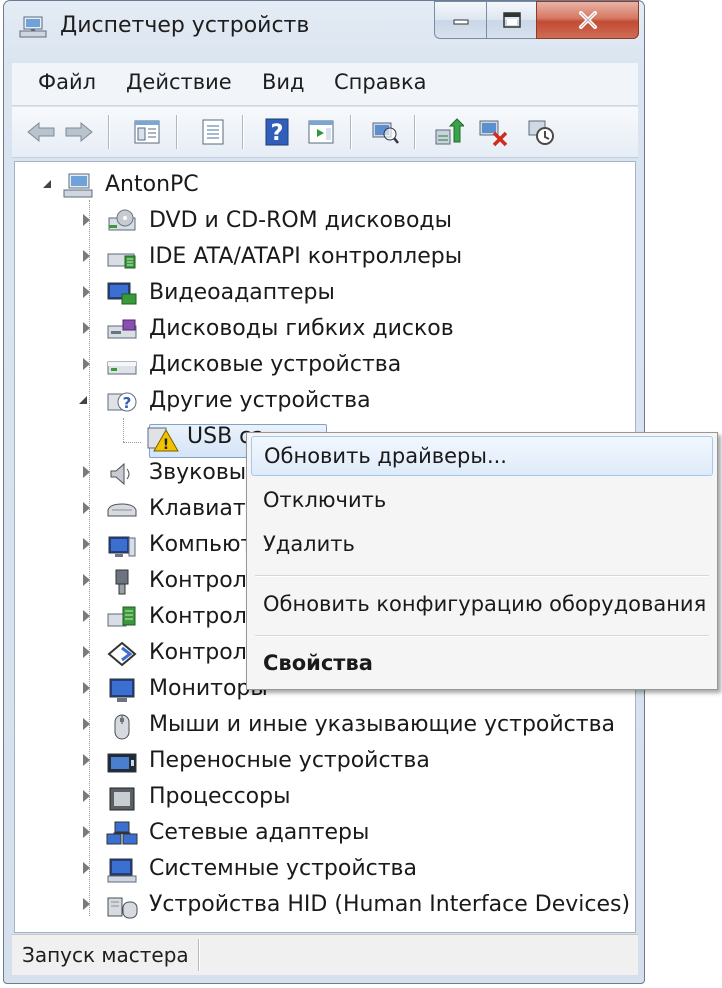  What do you see at coordinates (105, 955) in the screenshot?
I see `status-text: Запуск мастера` at bounding box center [105, 955].